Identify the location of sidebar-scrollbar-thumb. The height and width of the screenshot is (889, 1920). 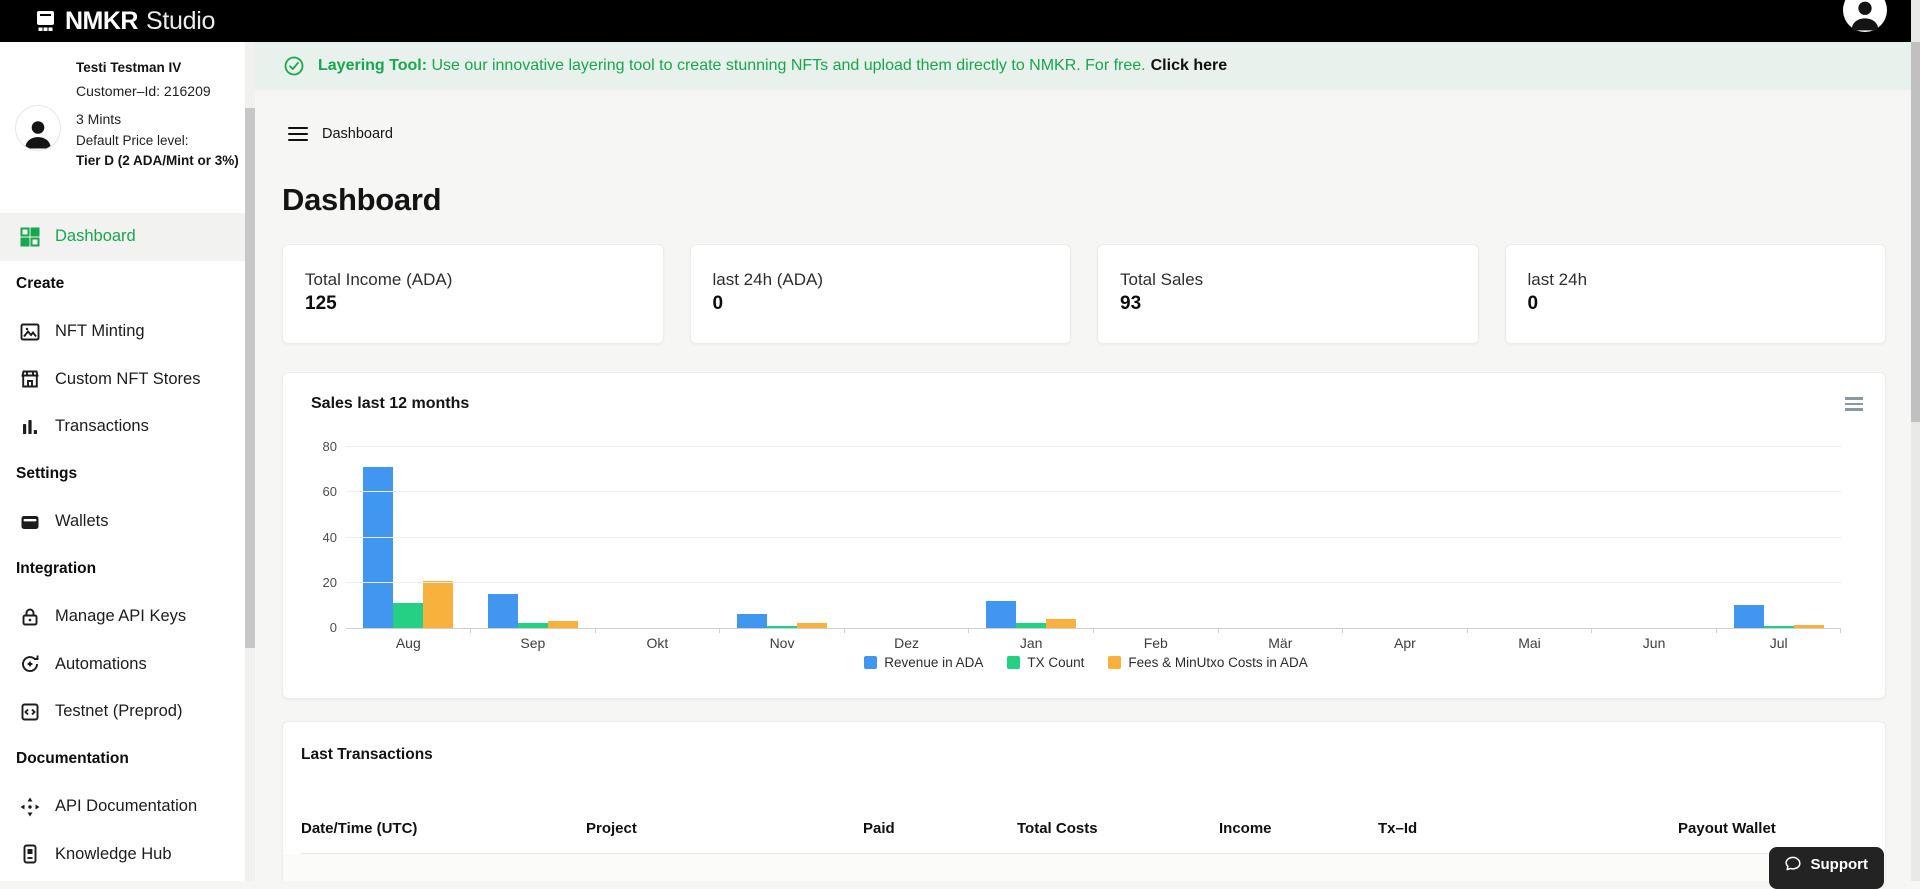
(250, 378).